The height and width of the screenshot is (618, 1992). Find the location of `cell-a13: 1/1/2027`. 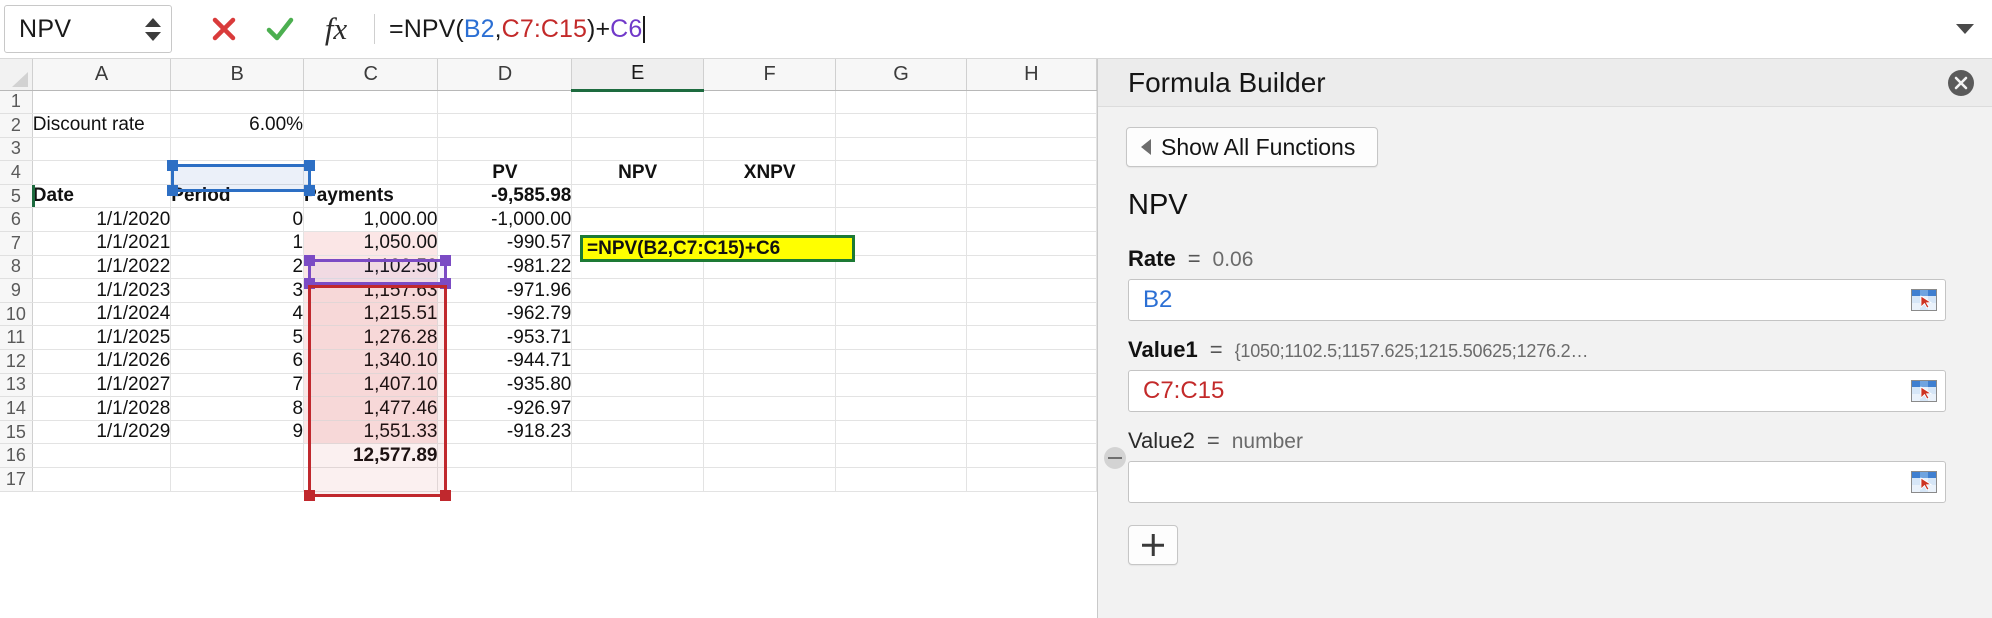

cell-a13: 1/1/2027 is located at coordinates (102, 385).